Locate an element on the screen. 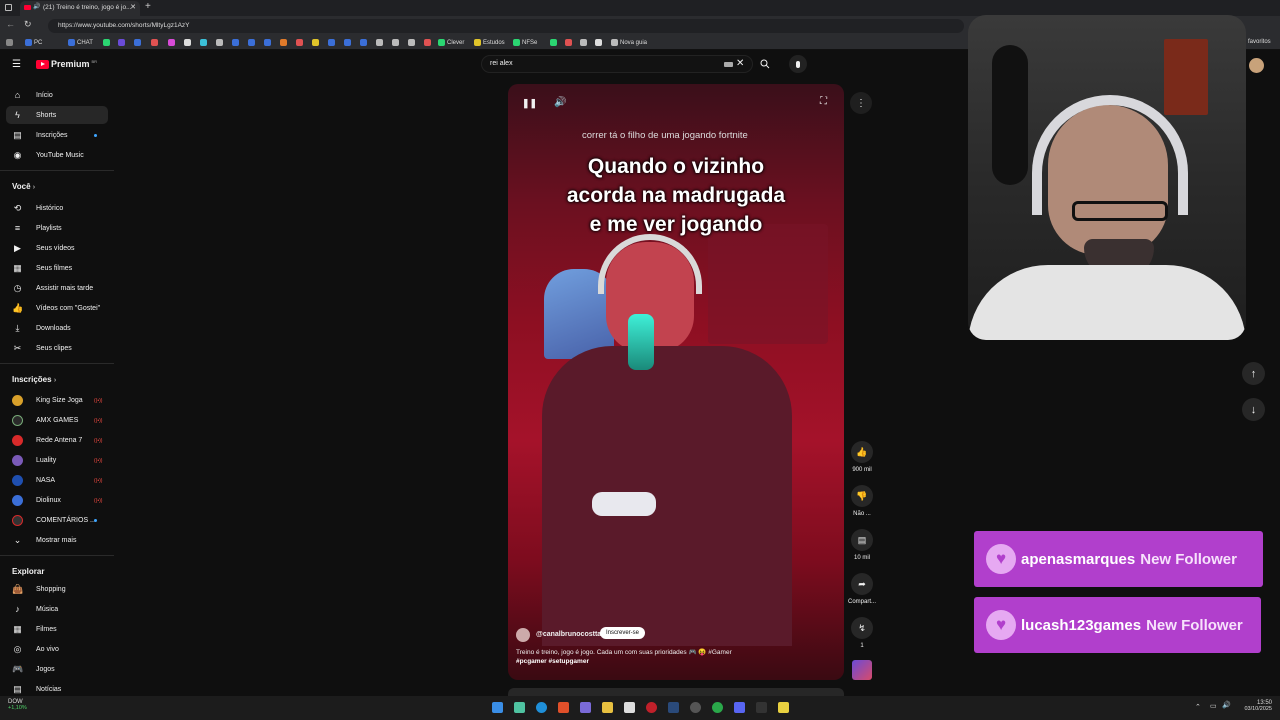 Image resolution: width=1280 pixels, height=720 pixels. file-explorer-icon is located at coordinates (607, 707).